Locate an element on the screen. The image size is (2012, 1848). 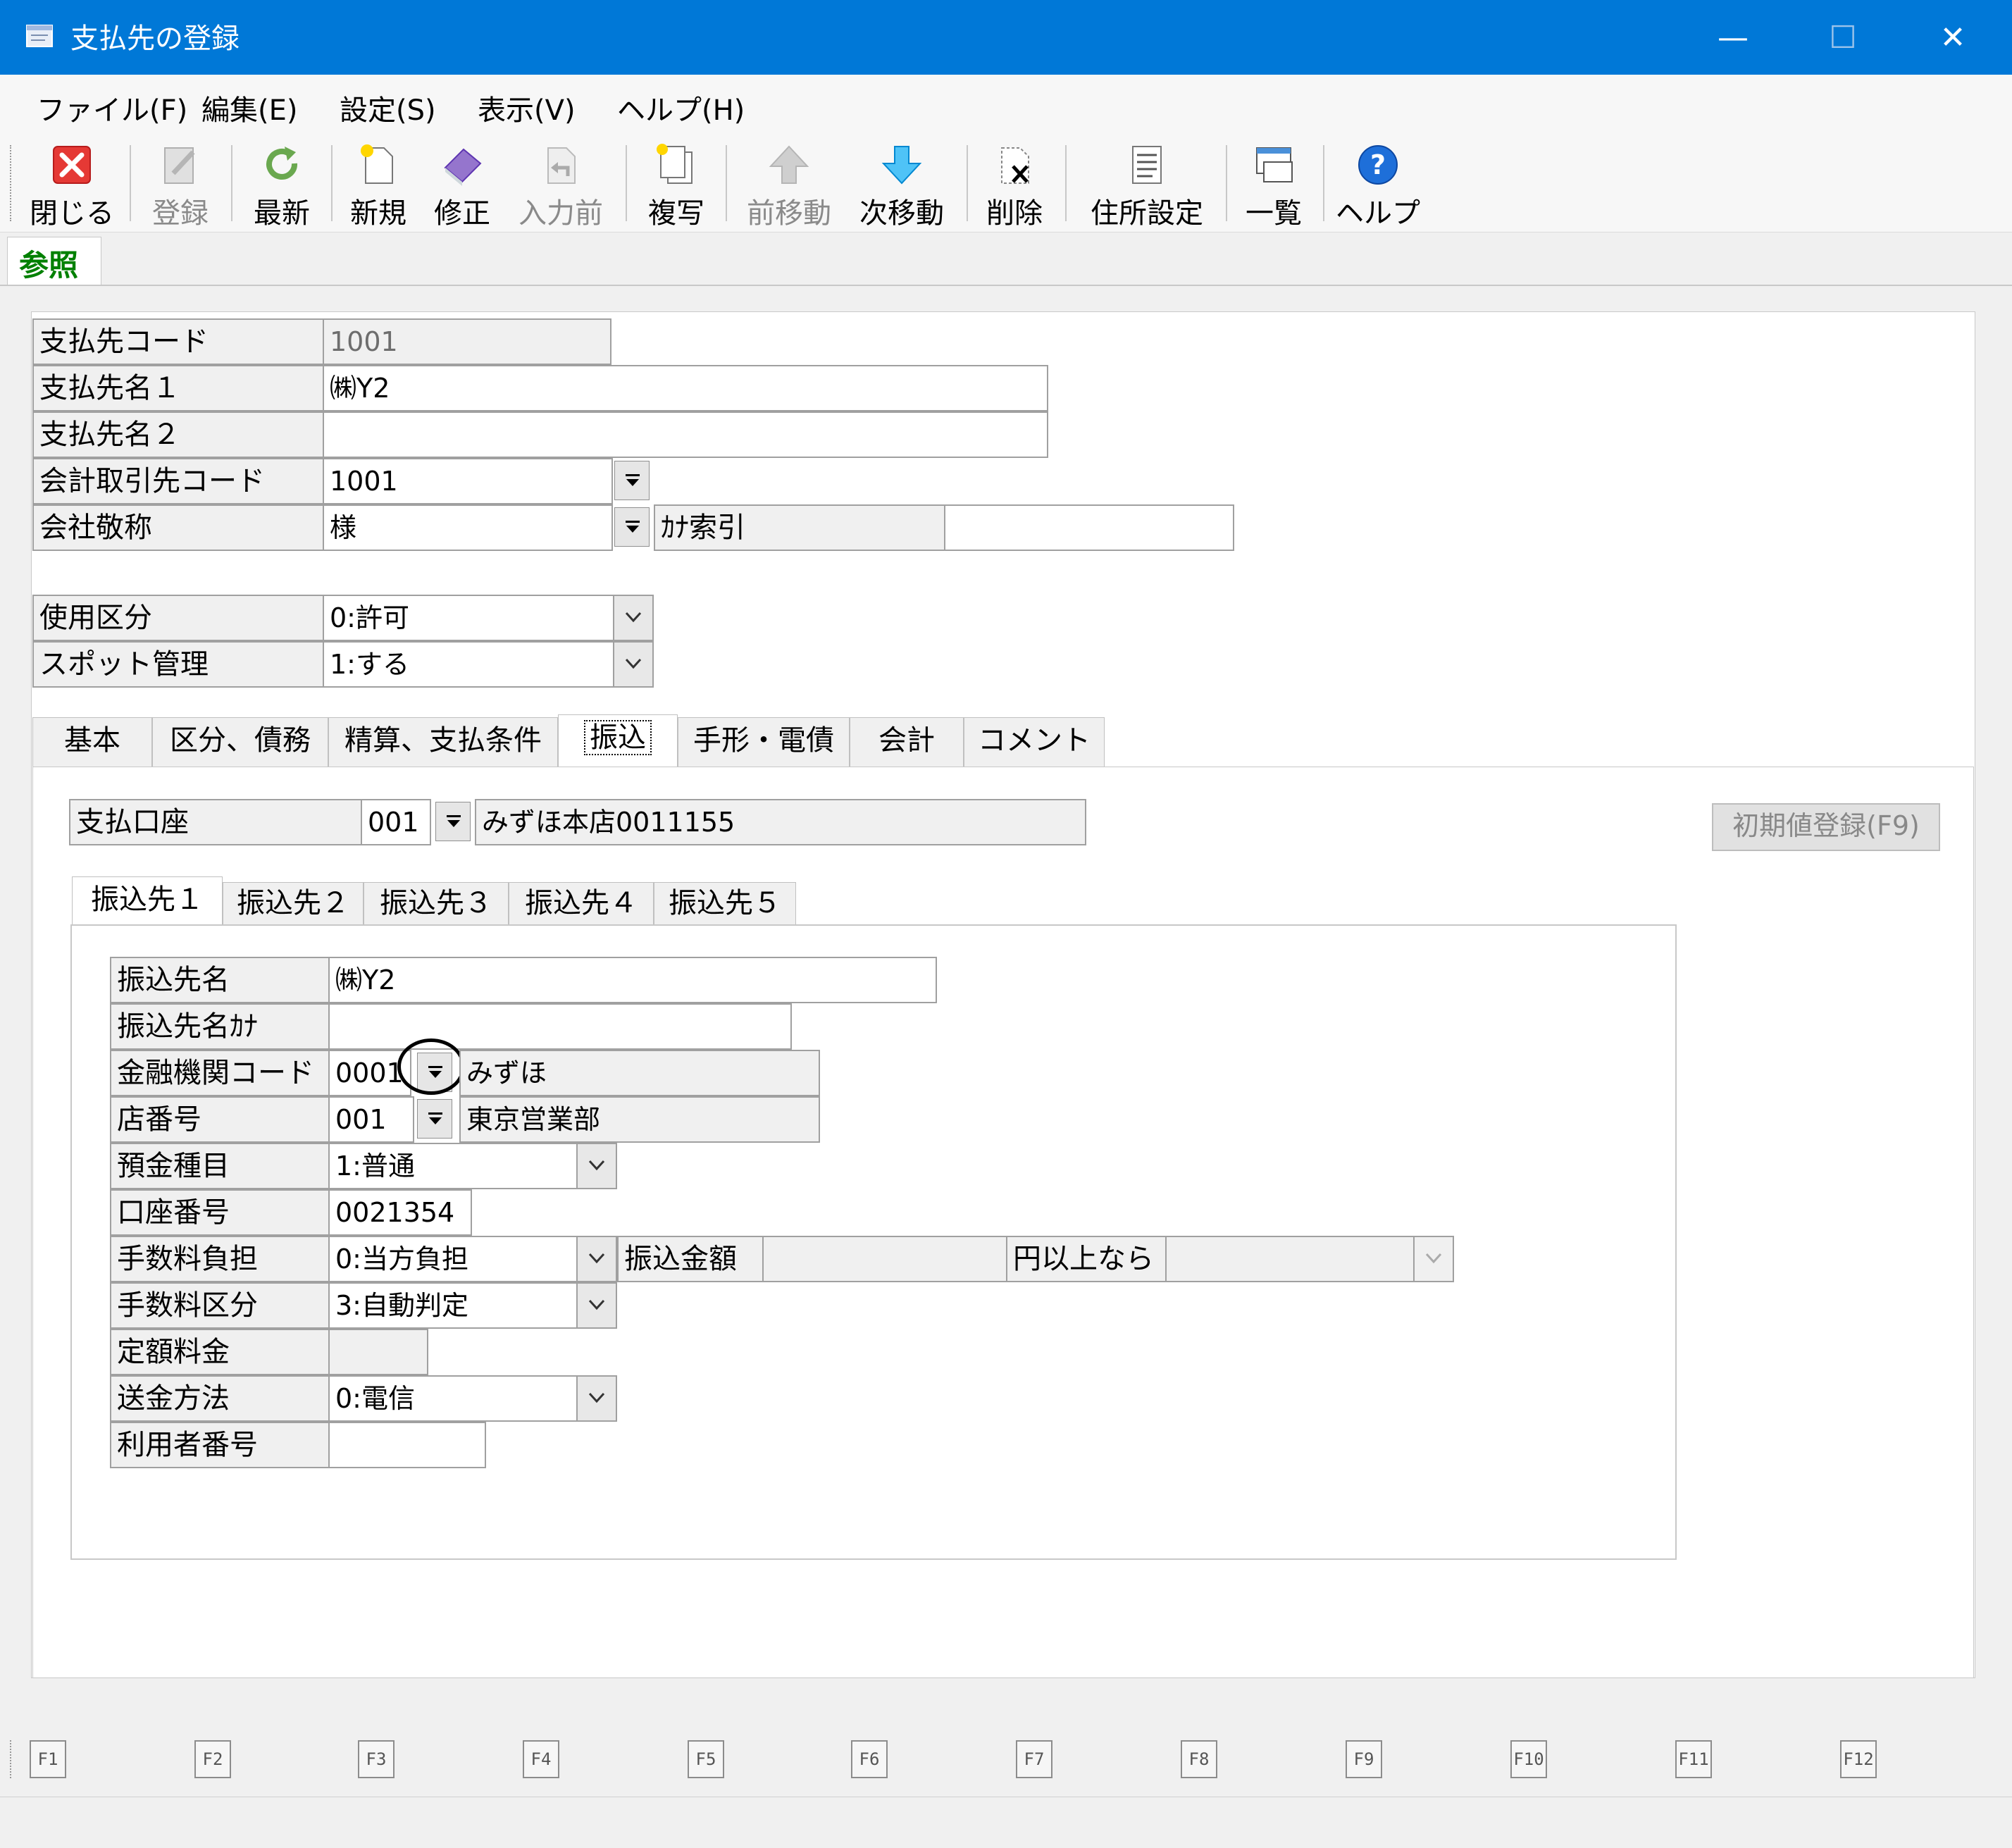
app-window-icon is located at coordinates (39, 36).